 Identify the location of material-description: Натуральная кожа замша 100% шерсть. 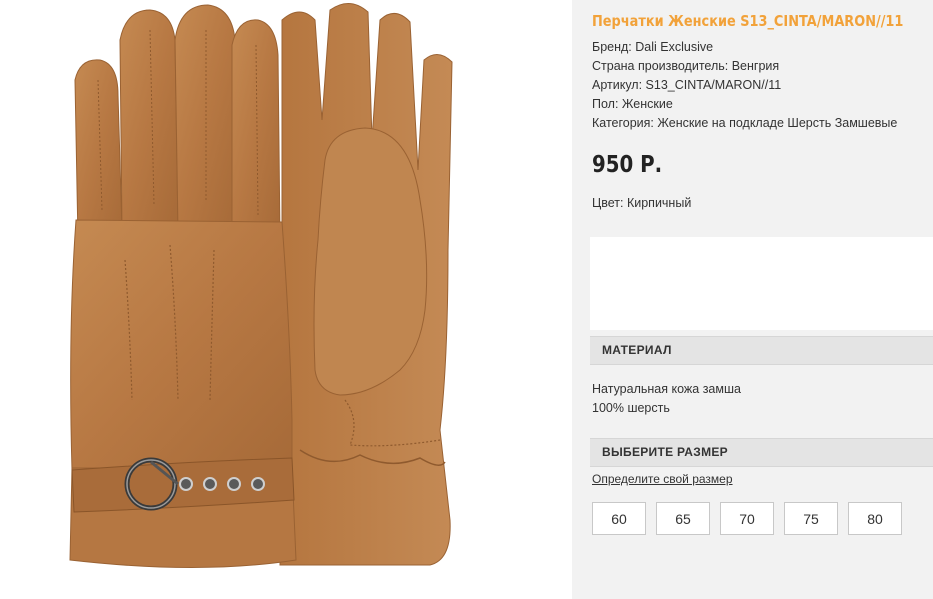
(666, 399).